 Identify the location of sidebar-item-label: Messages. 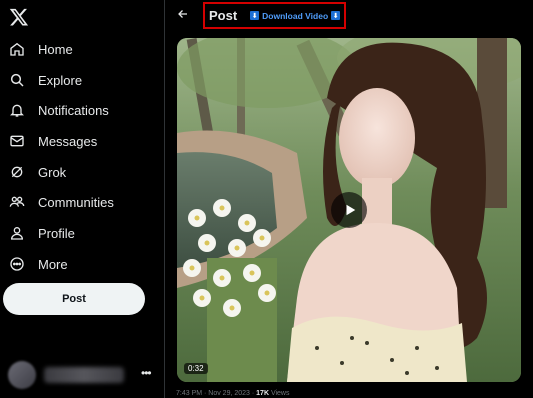
(68, 141).